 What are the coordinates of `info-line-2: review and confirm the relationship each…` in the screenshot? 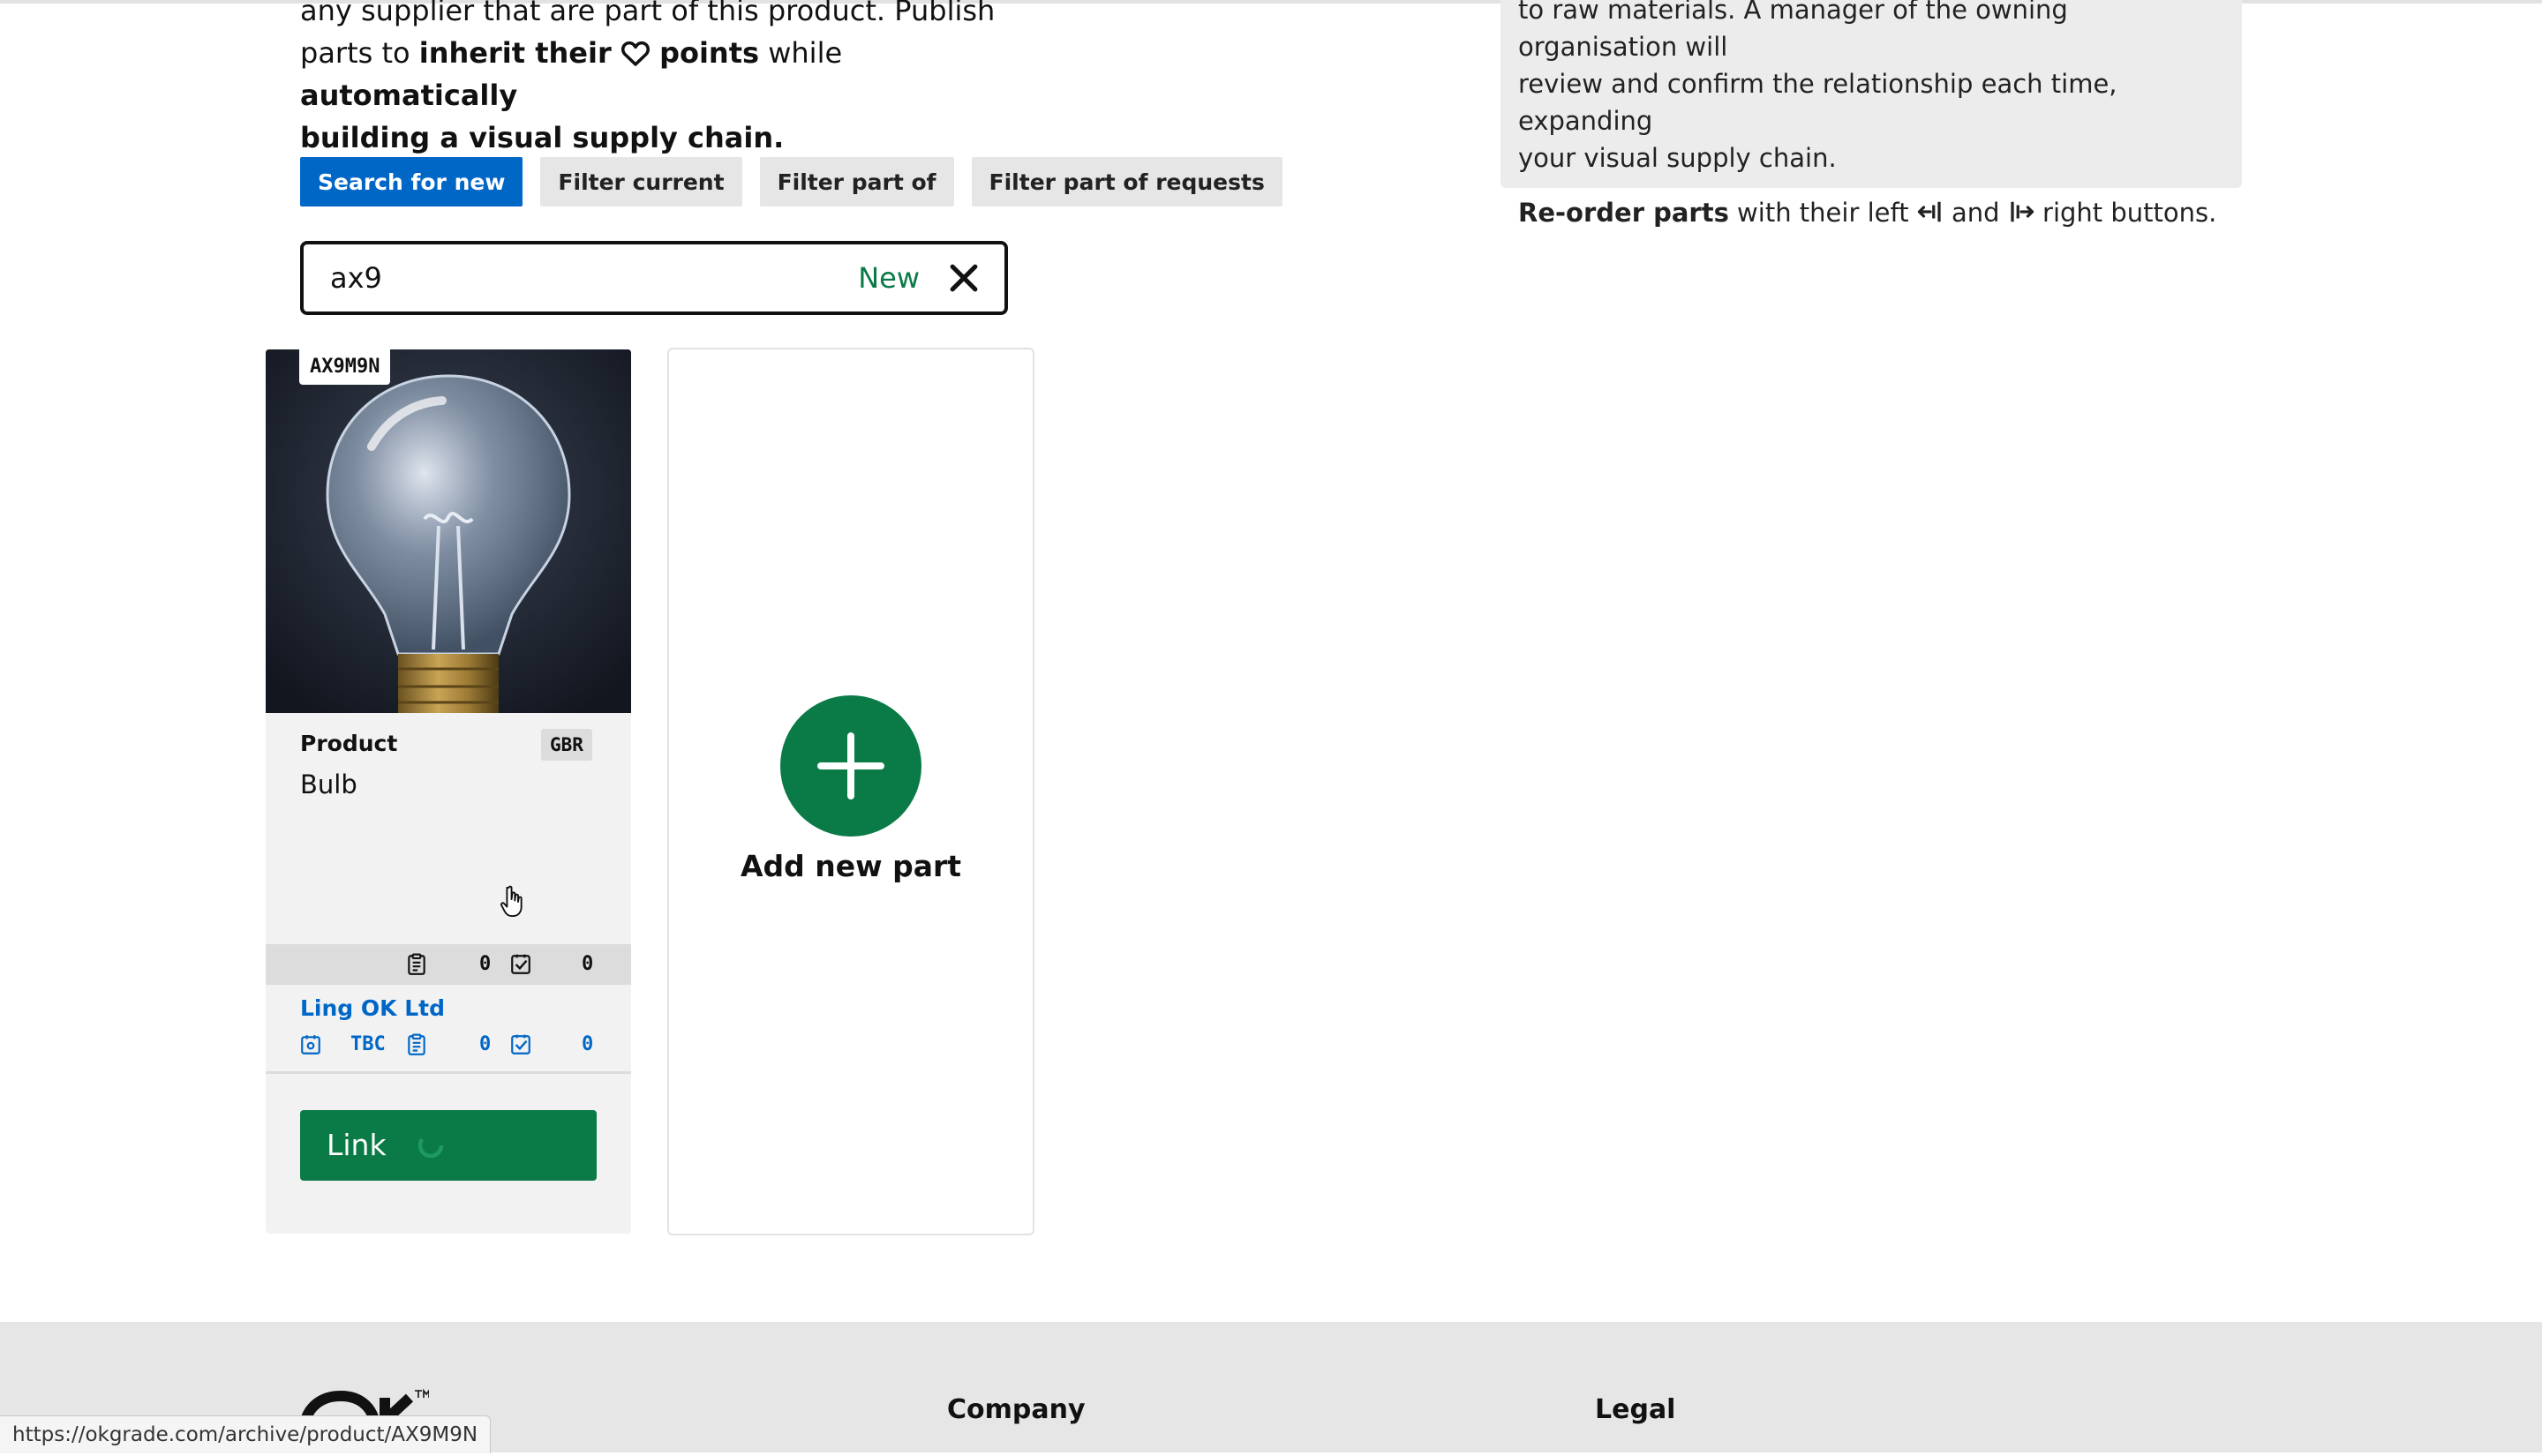 It's located at (1818, 102).